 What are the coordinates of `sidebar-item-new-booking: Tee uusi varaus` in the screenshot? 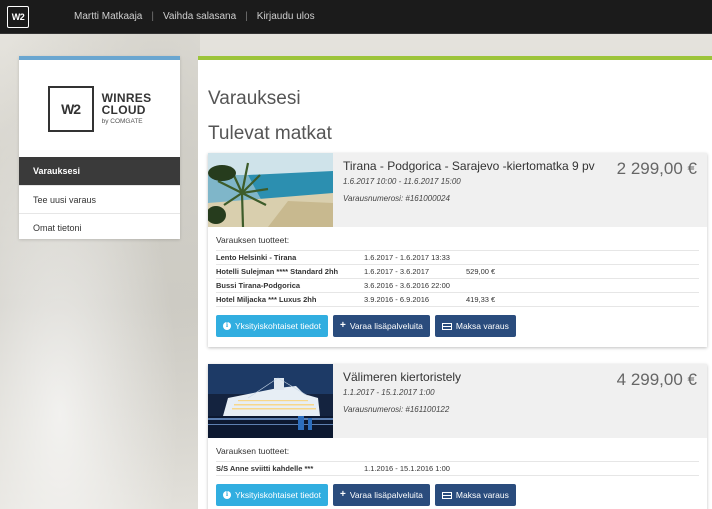 It's located at (99, 199).